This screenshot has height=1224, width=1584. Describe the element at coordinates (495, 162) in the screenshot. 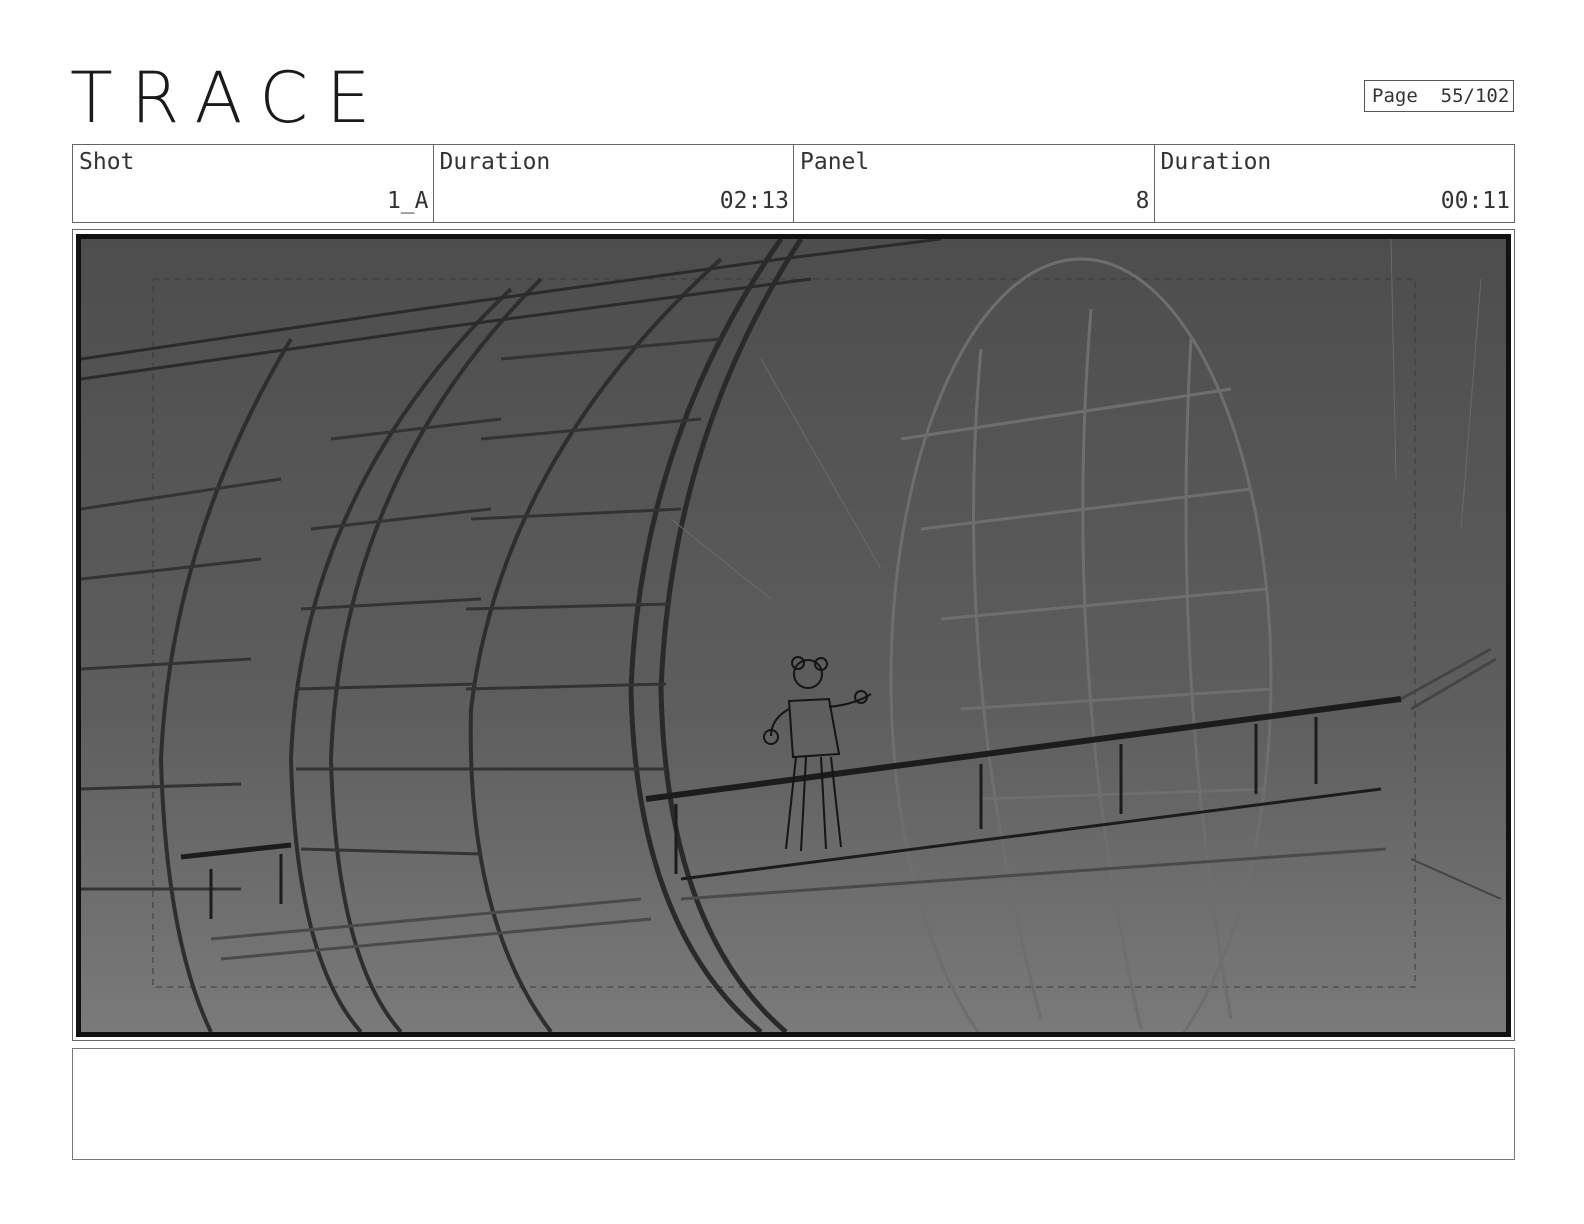

I see `shot-duration-label: Duration` at that location.